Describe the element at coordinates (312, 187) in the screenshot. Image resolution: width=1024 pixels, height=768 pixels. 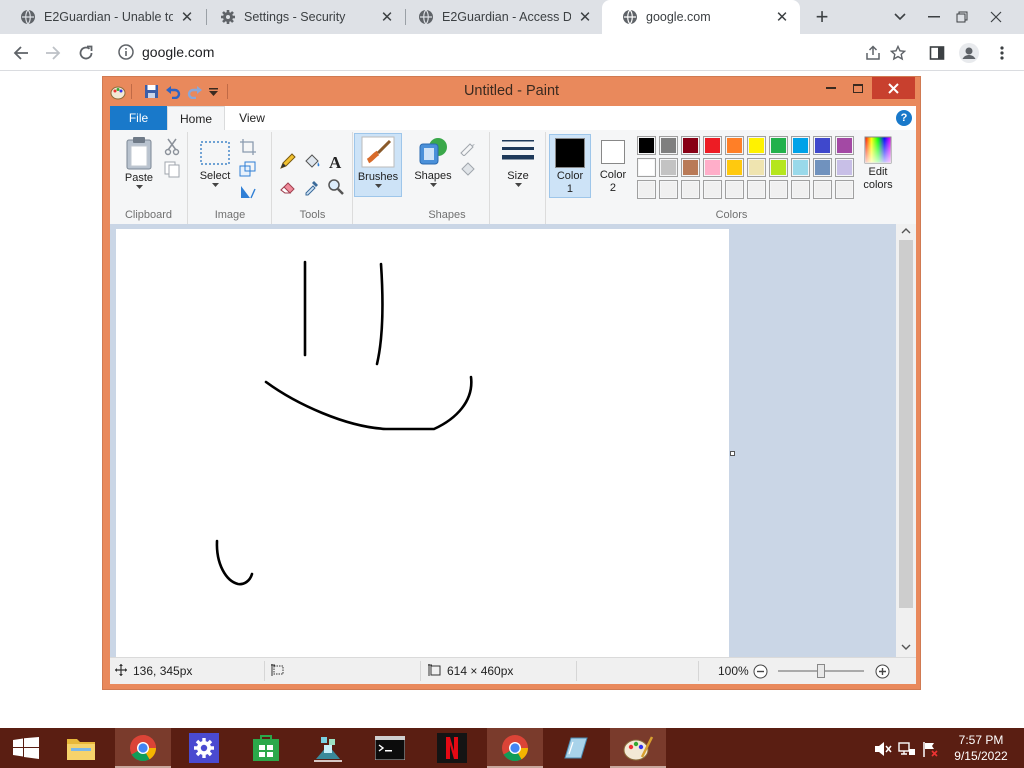
I see `color-picker-icon` at that location.